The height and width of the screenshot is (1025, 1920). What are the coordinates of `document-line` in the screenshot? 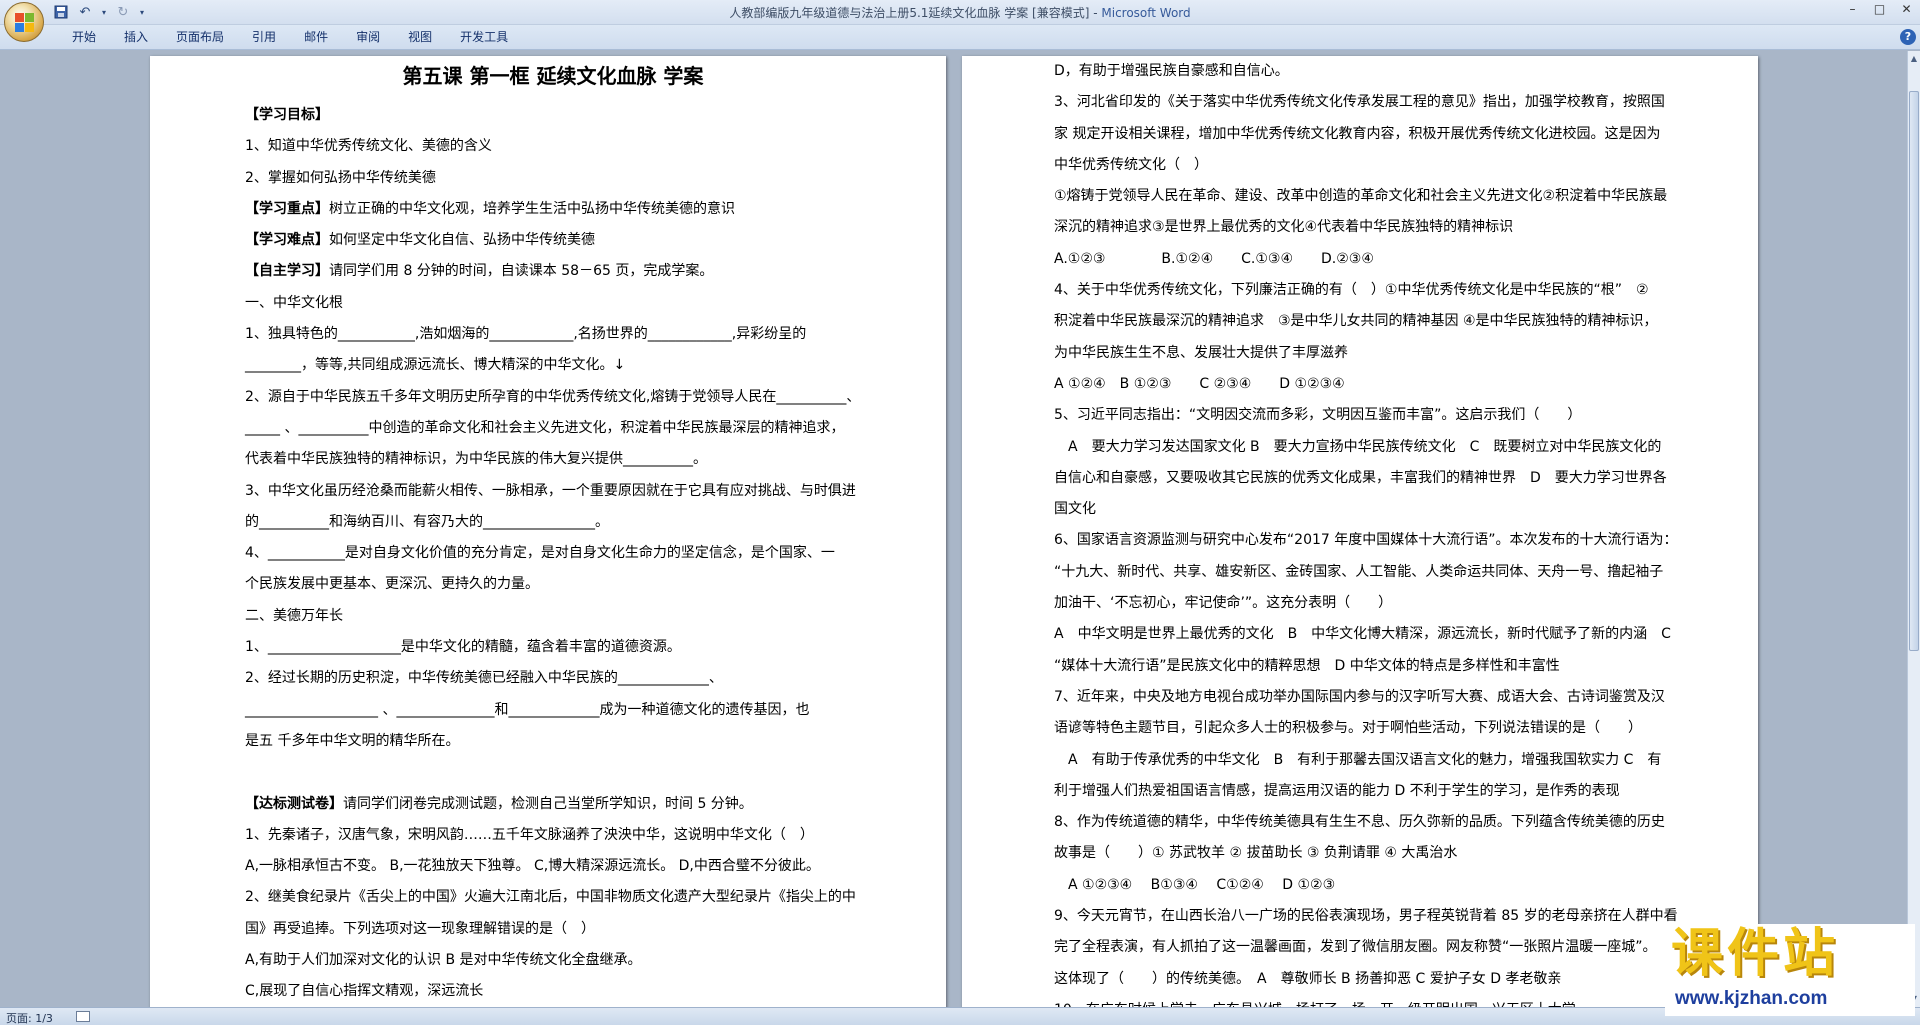 It's located at (553, 772).